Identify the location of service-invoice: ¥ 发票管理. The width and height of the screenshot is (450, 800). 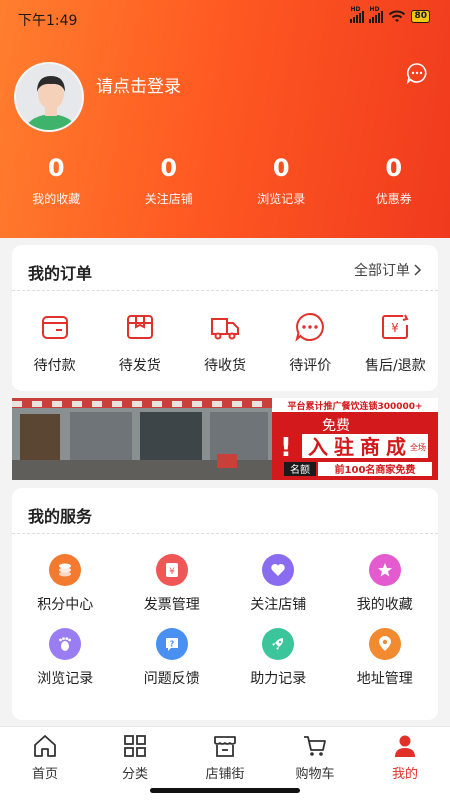
(172, 584).